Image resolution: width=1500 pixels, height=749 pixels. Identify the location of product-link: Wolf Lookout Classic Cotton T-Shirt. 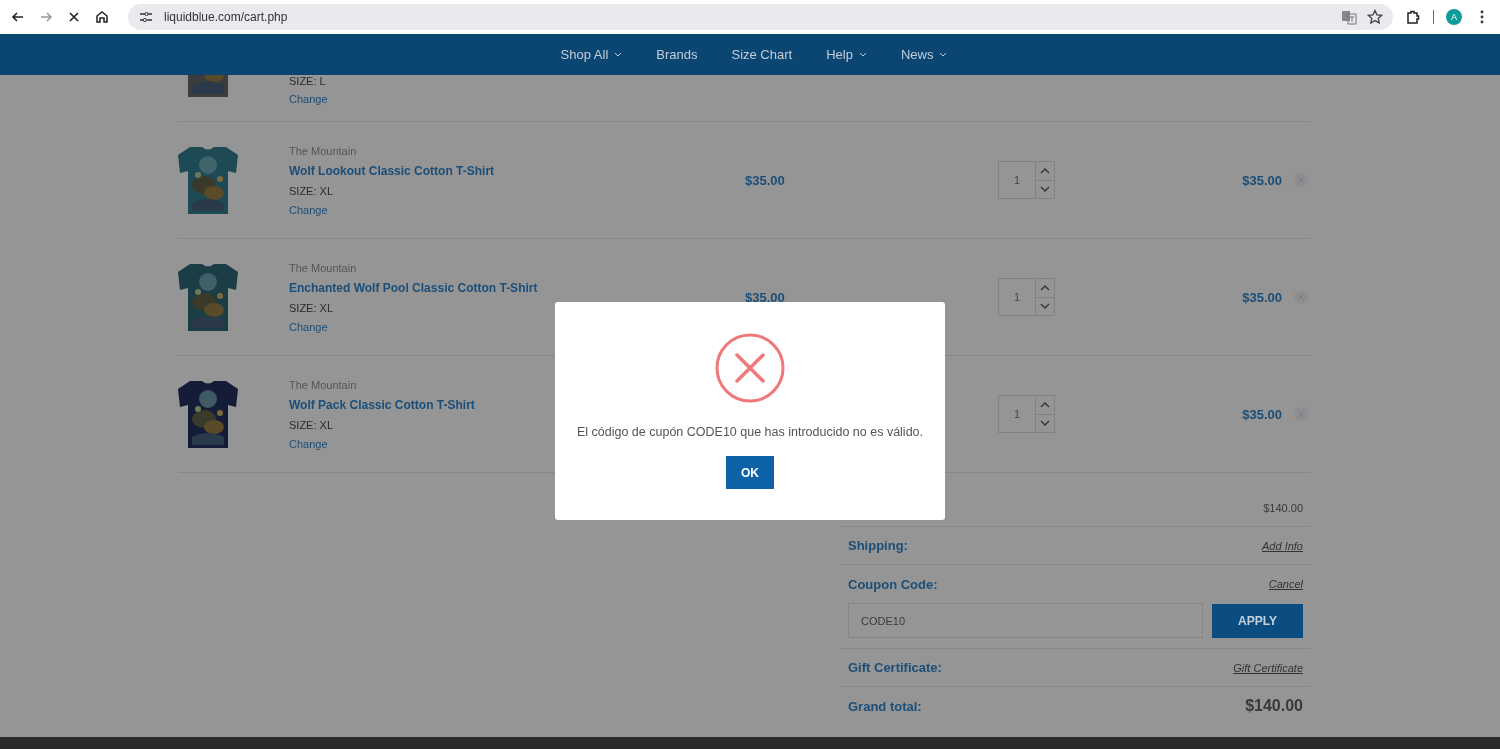
(392, 170).